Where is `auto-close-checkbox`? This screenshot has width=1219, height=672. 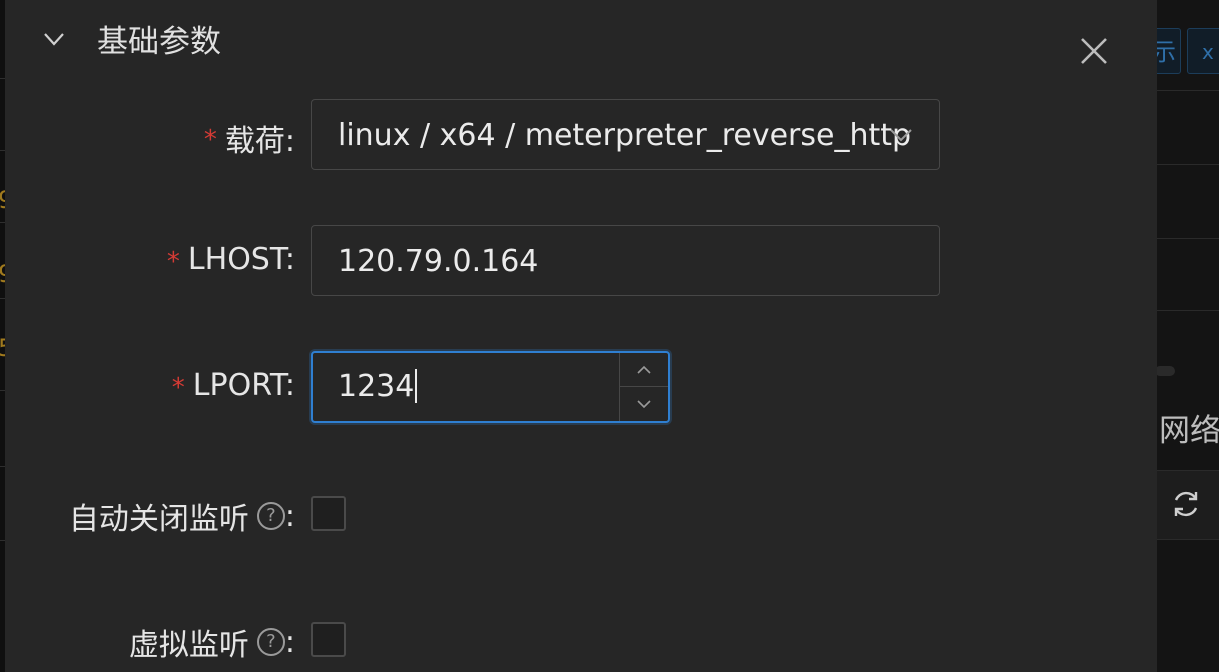
auto-close-checkbox is located at coordinates (328, 513).